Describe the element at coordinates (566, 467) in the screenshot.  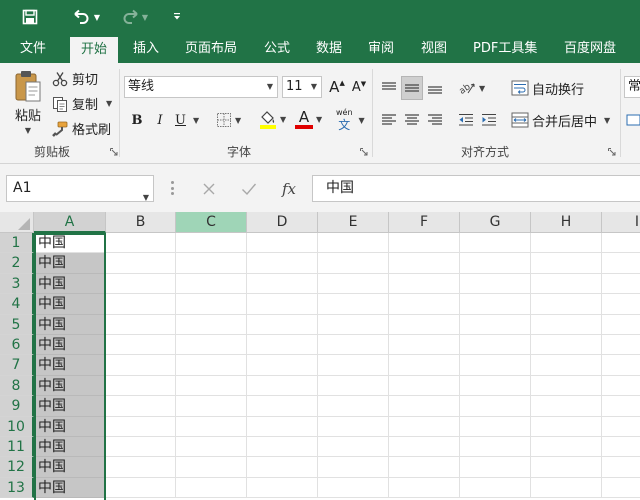
I see `cell-h12` at that location.